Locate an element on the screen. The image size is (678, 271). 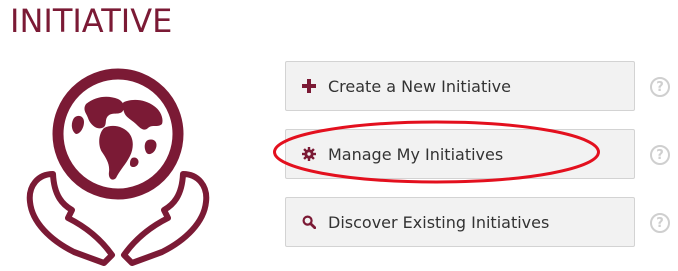
create-initiative-button: Create a New Initiative is located at coordinates (460, 86).